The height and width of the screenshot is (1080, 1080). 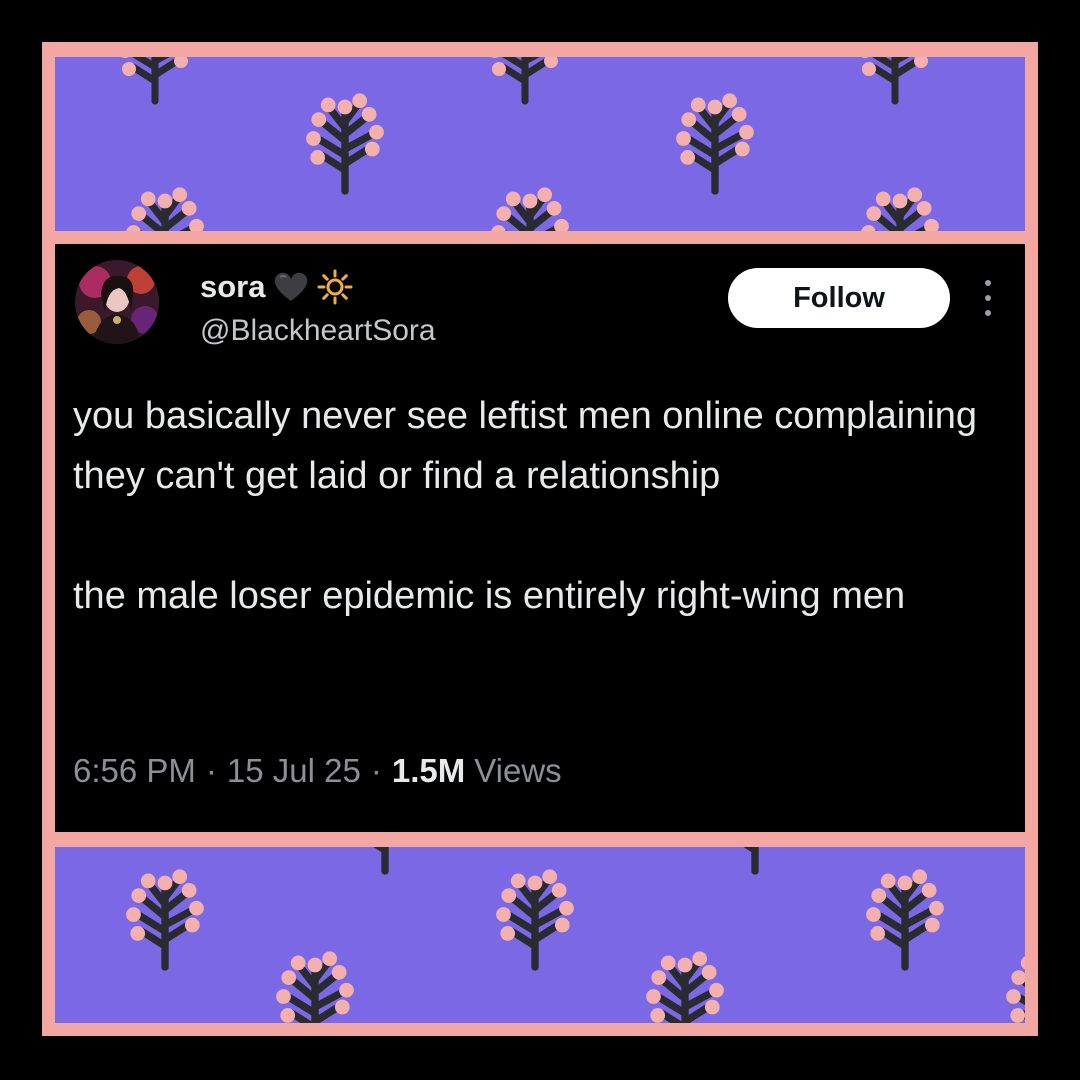 What do you see at coordinates (575, 935) in the screenshot?
I see `coral-pattern-bottom-graphic` at bounding box center [575, 935].